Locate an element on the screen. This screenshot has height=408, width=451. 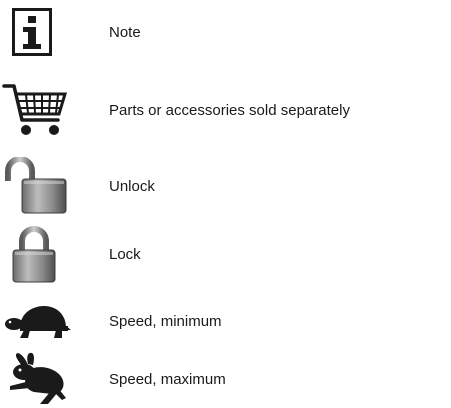
legend-label-speed-minimum: Speed, minimum is located at coordinates (165, 321).